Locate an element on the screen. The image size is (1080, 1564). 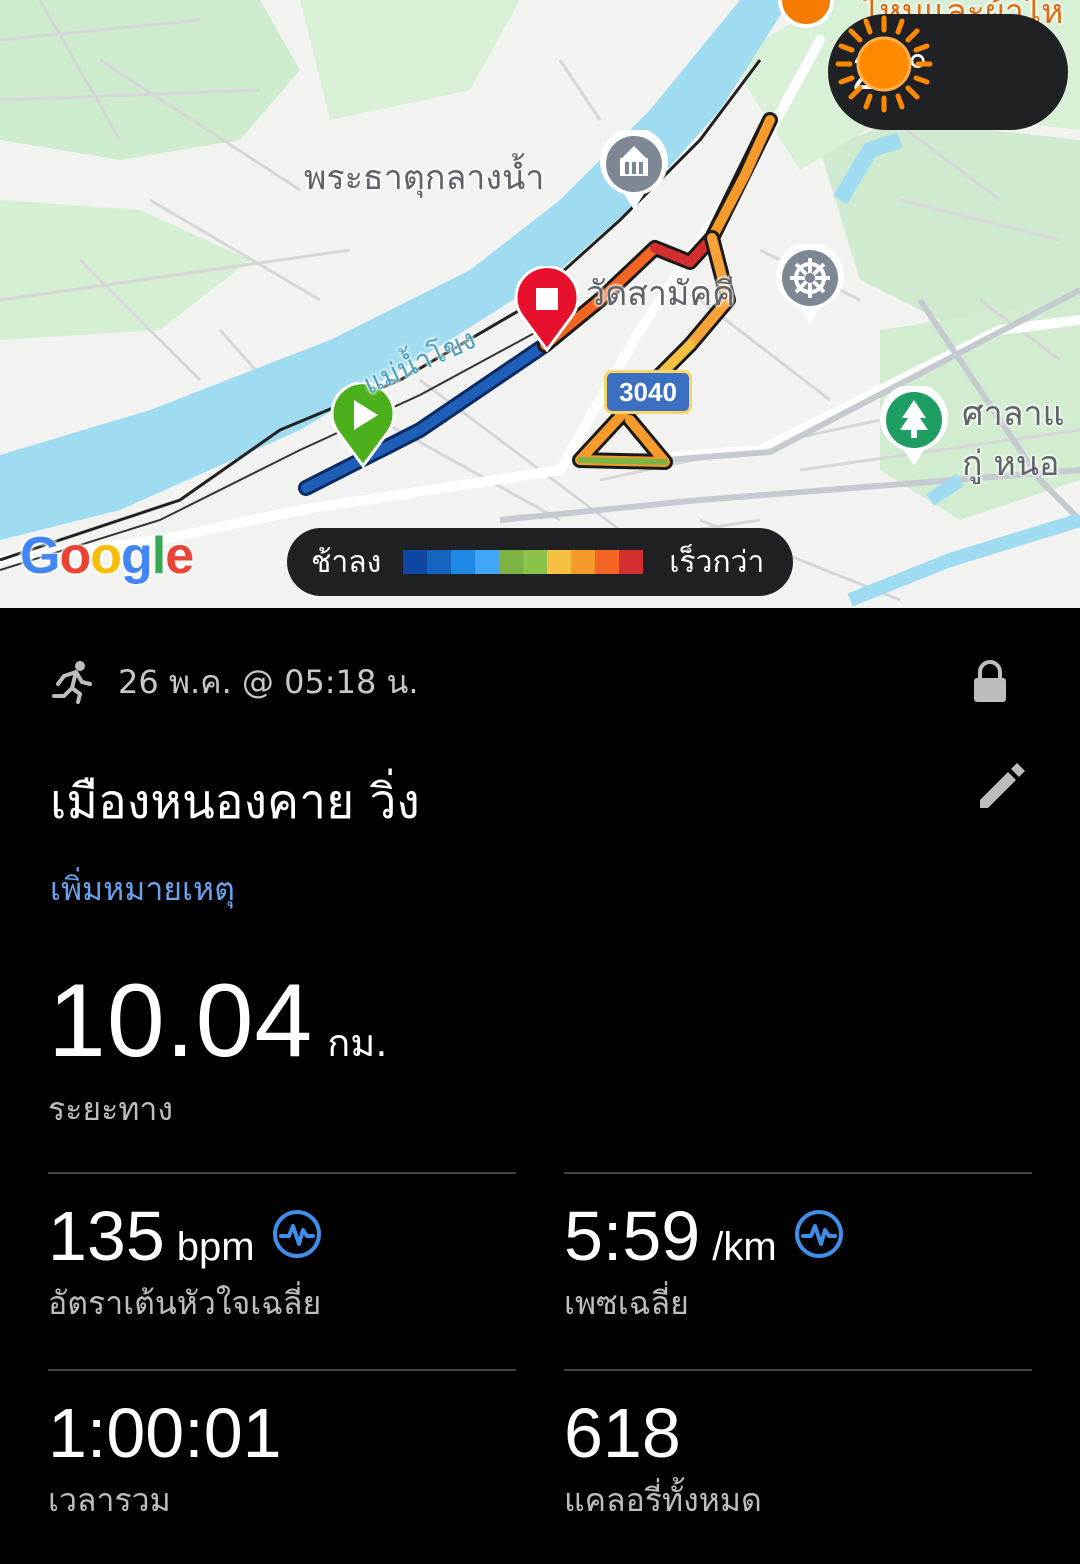
legend-color-bar is located at coordinates (523, 562).